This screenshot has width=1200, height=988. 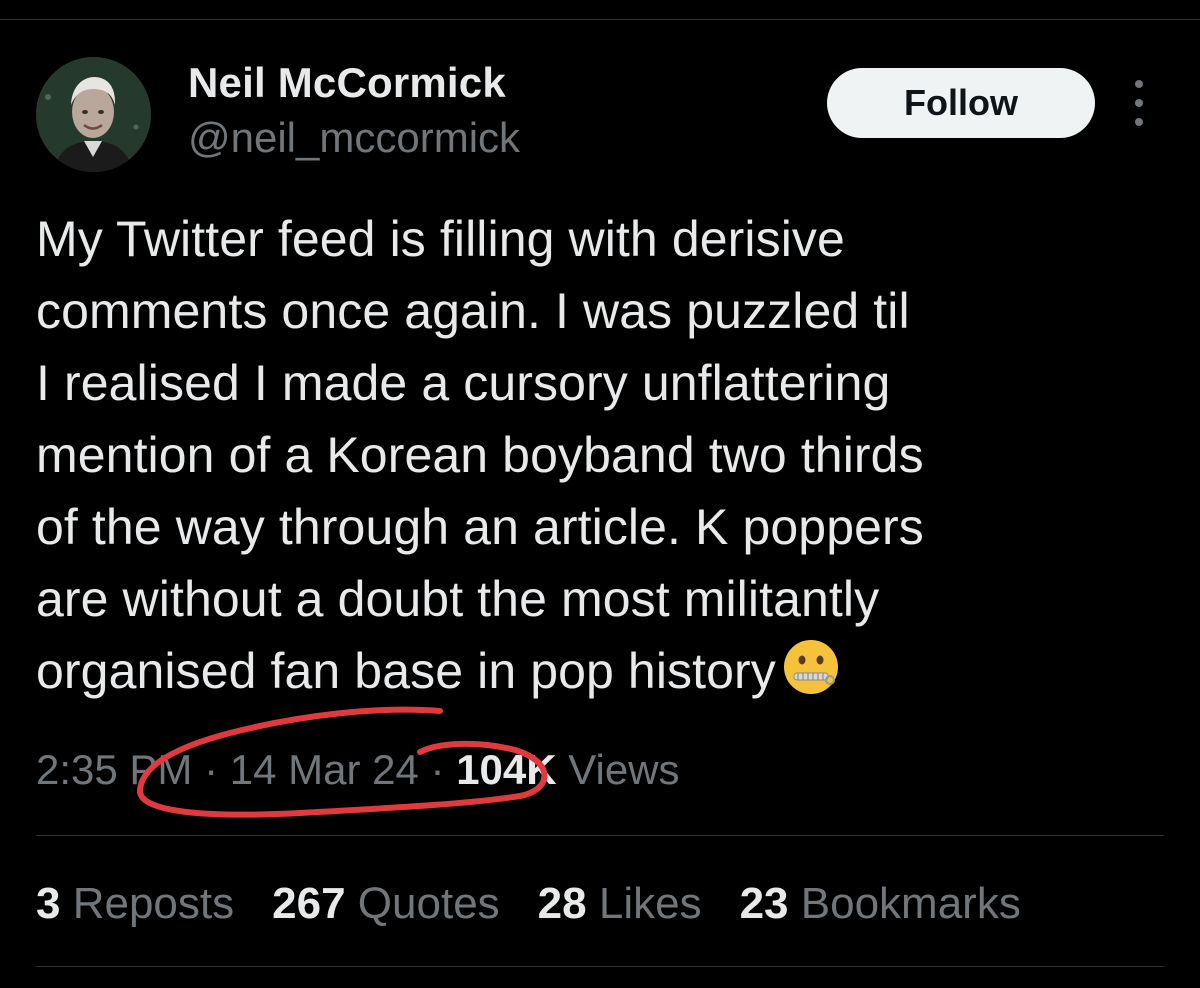 I want to click on bookmarks-stat: 23 Bookmarks, so click(x=880, y=904).